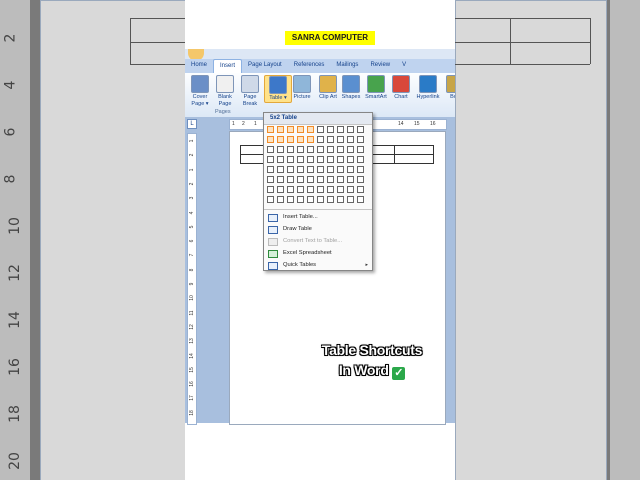 The image size is (640, 480). What do you see at coordinates (347, 66) in the screenshot?
I see `tab-mailings: Mailings` at bounding box center [347, 66].